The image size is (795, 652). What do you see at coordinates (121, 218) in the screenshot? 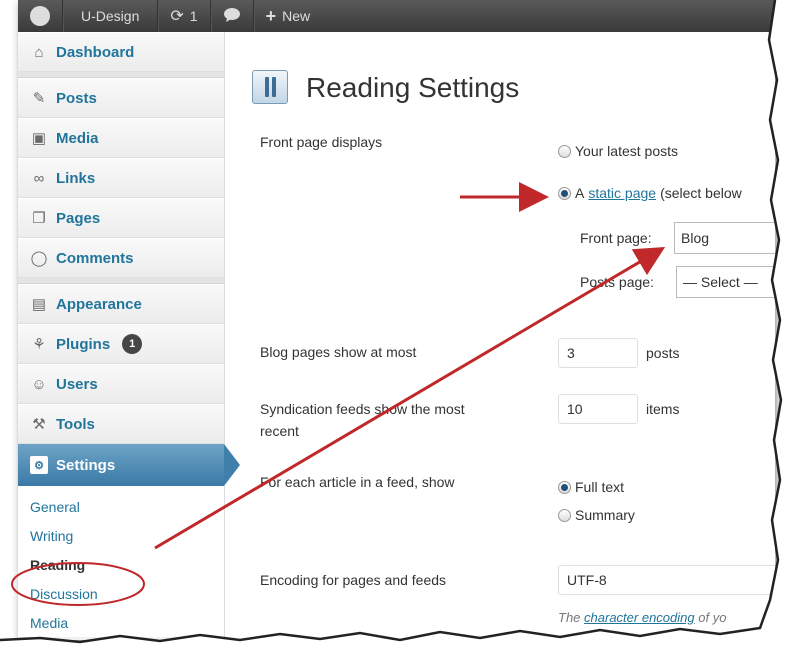
I see `sidebar-item-pages: ❐ Pages` at bounding box center [121, 218].